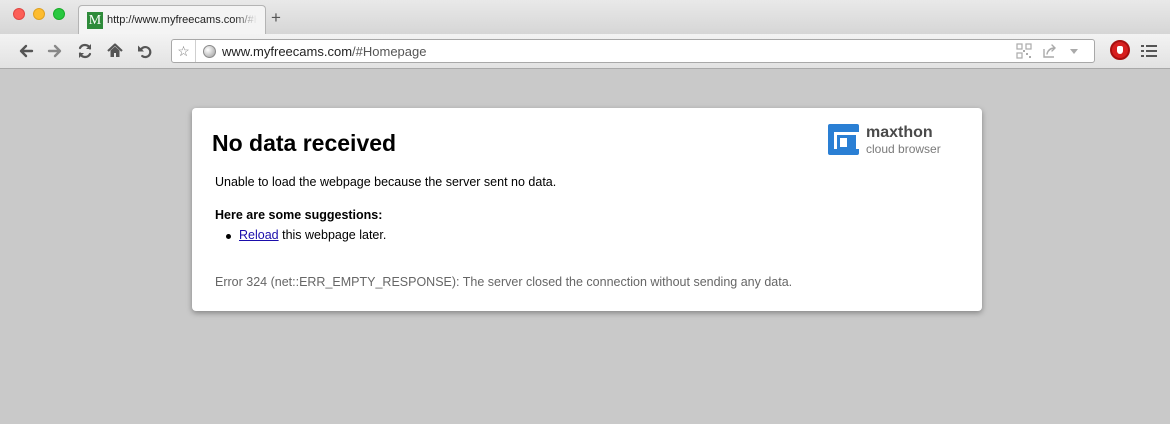  Describe the element at coordinates (19, 14) in the screenshot. I see `window-close-button` at that location.